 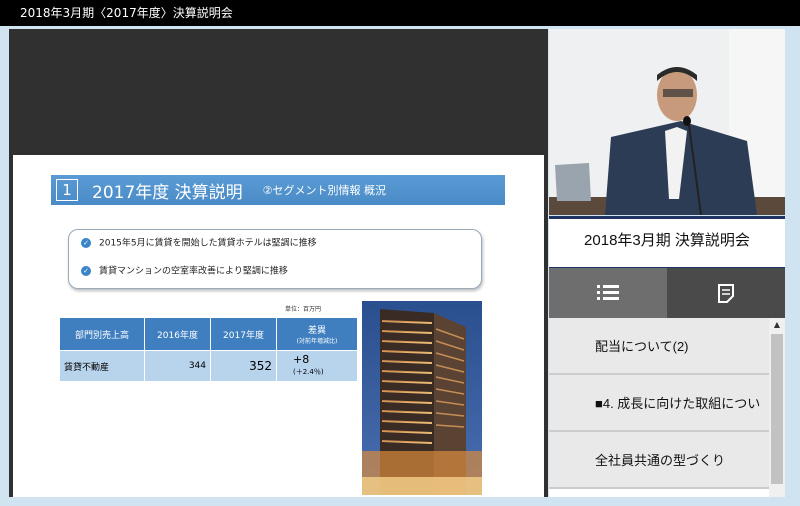 What do you see at coordinates (193, 271) in the screenshot?
I see `bullet-text: 賃貸マンションの空室率改善により堅調に推移` at bounding box center [193, 271].